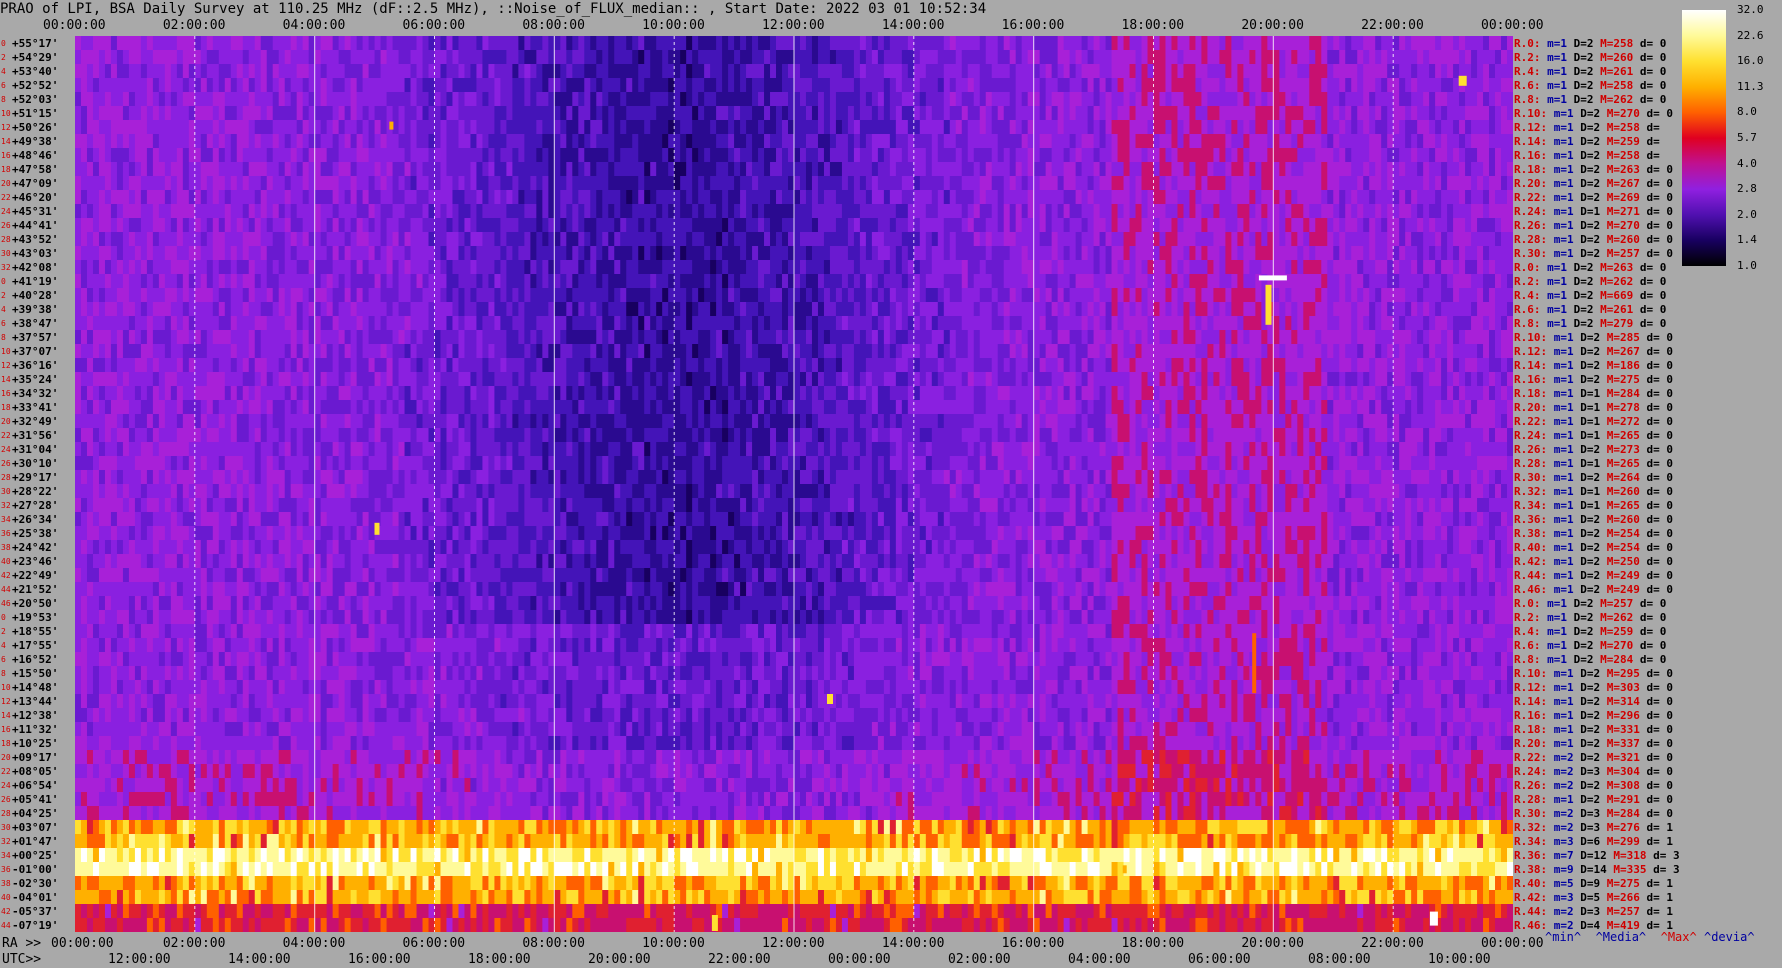 Image resolution: width=1782 pixels, height=968 pixels. I want to click on stat-median: D=14, so click(1597, 869).